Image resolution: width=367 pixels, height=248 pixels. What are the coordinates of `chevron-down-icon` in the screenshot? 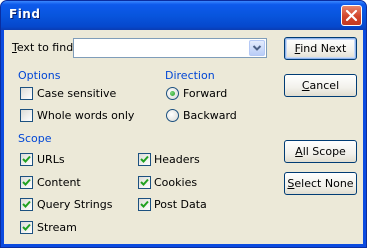 It's located at (257, 48).